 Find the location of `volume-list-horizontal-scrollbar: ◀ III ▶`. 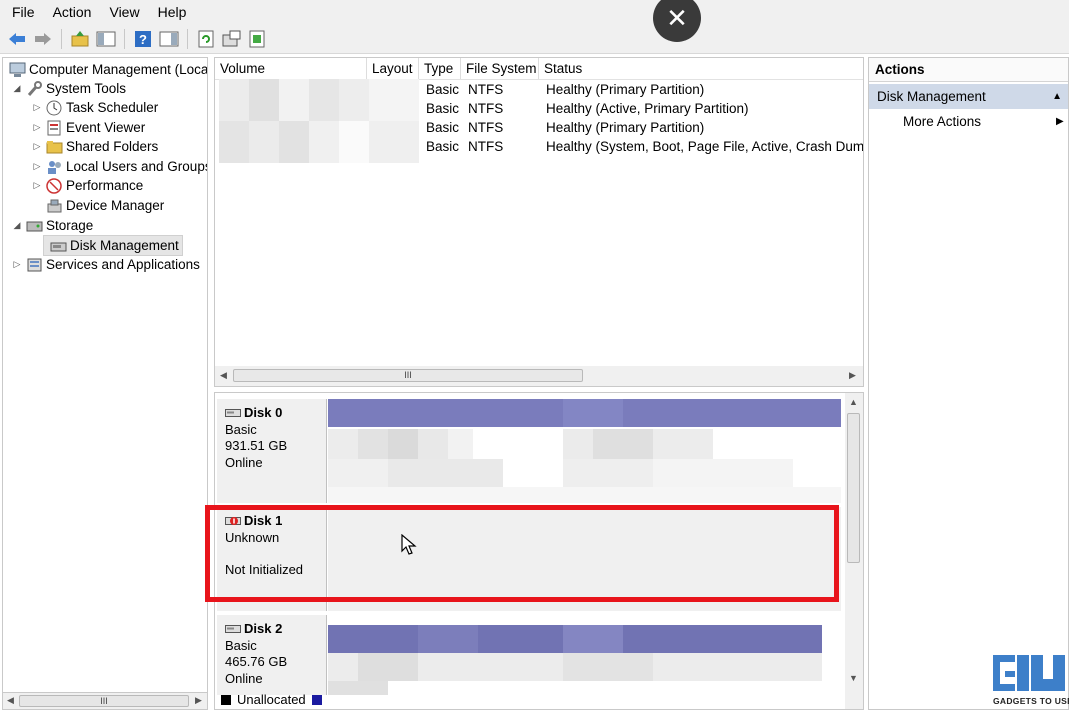

volume-list-horizontal-scrollbar: ◀ III ▶ is located at coordinates (539, 376).